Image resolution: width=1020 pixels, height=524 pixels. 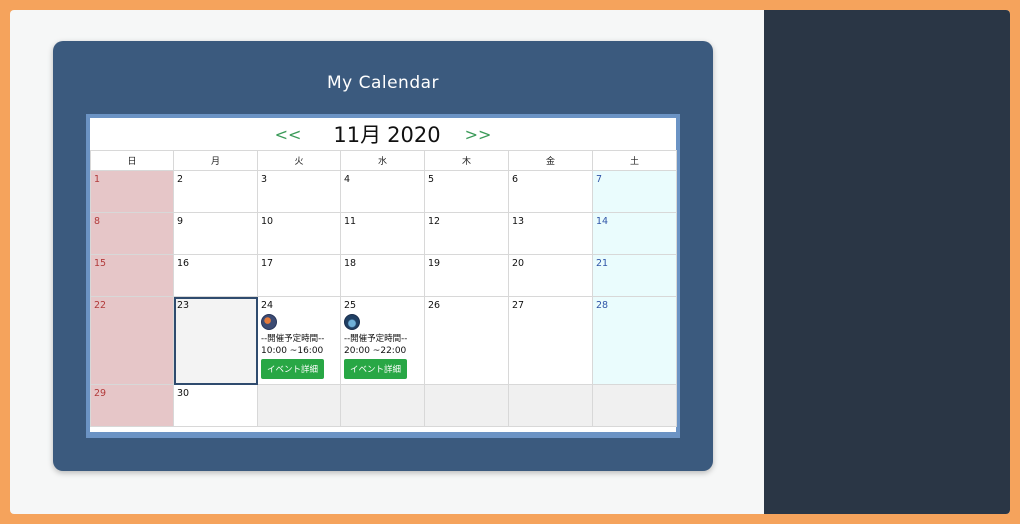 I want to click on day-cell-11: 11, so click(x=382, y=233).